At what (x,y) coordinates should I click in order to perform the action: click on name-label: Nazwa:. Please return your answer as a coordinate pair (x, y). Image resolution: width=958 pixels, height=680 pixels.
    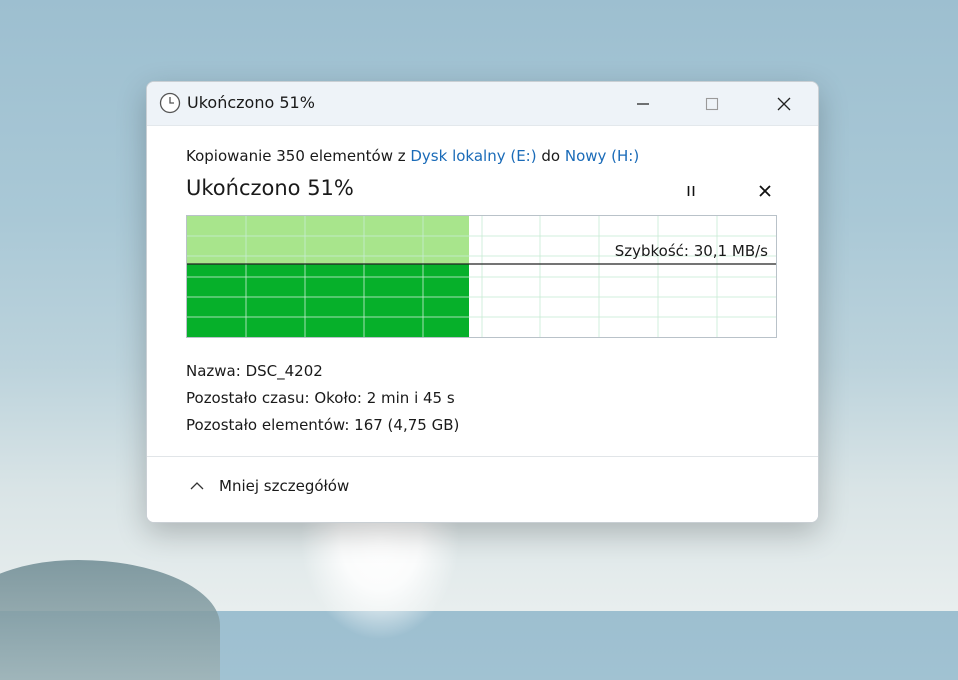
    Looking at the image, I should click on (213, 371).